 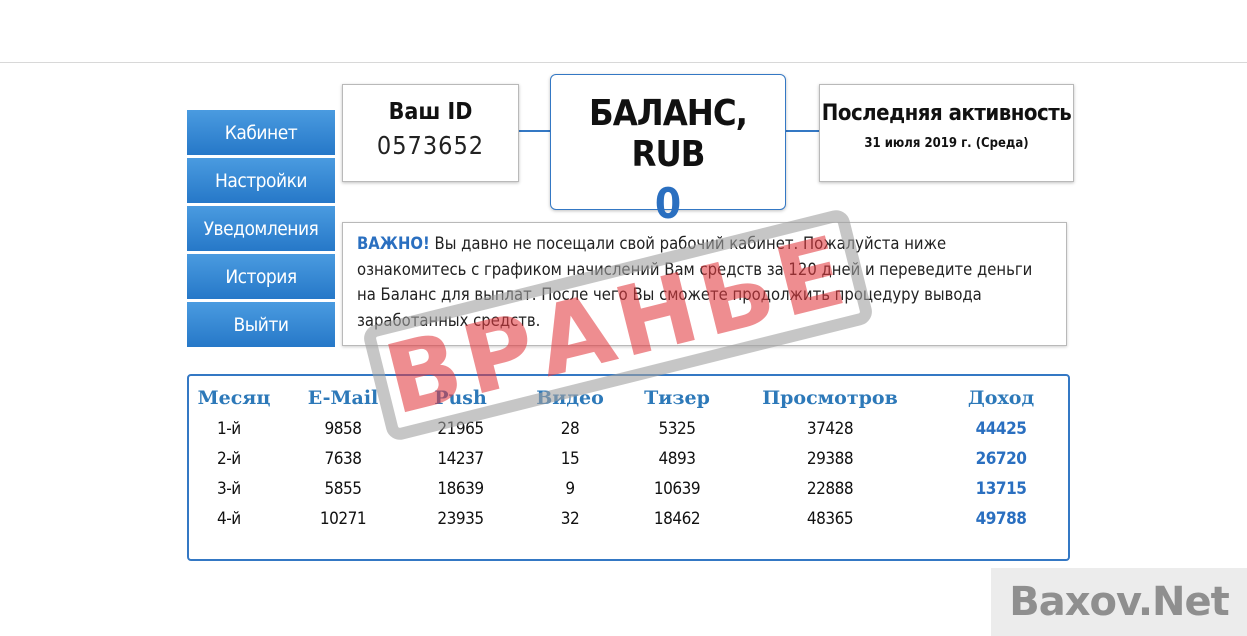 I want to click on sidebar-item-notifications: Уведомления, so click(x=261, y=228).